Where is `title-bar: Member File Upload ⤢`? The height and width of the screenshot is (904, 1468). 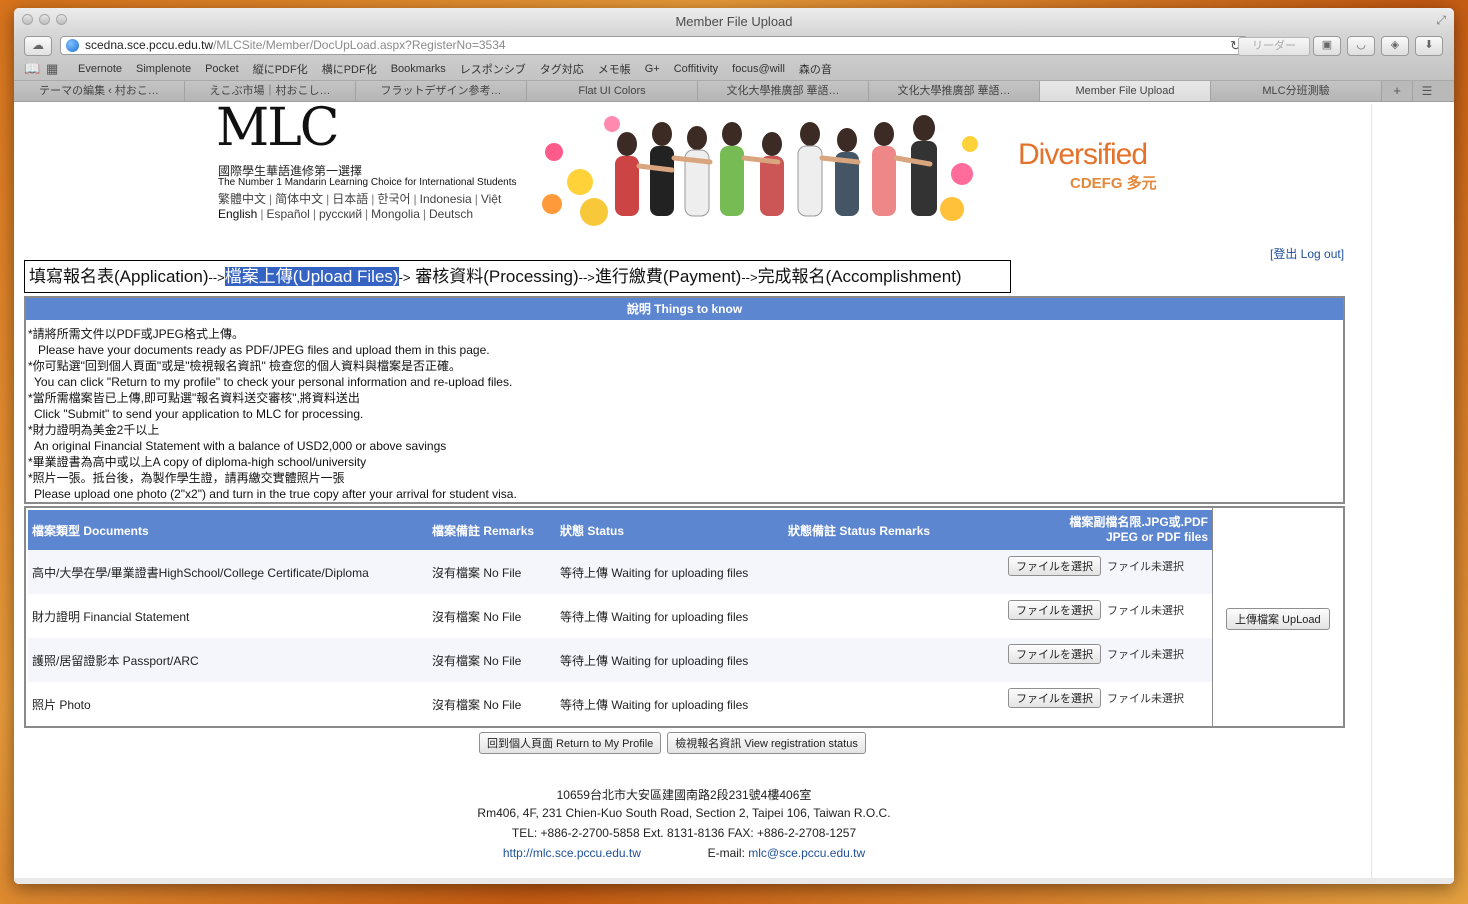 title-bar: Member File Upload ⤢ is located at coordinates (734, 21).